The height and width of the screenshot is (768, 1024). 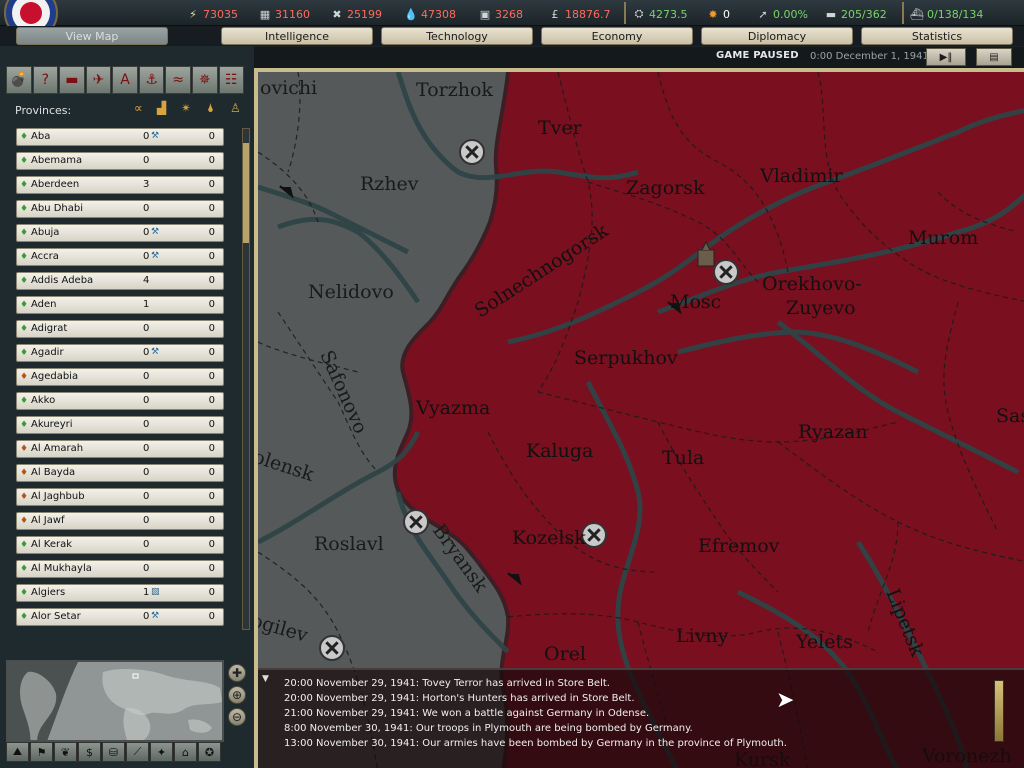 What do you see at coordinates (120, 233) in the screenshot?
I see `province-row: ♦ Abuja 0 ⚒ 0` at bounding box center [120, 233].